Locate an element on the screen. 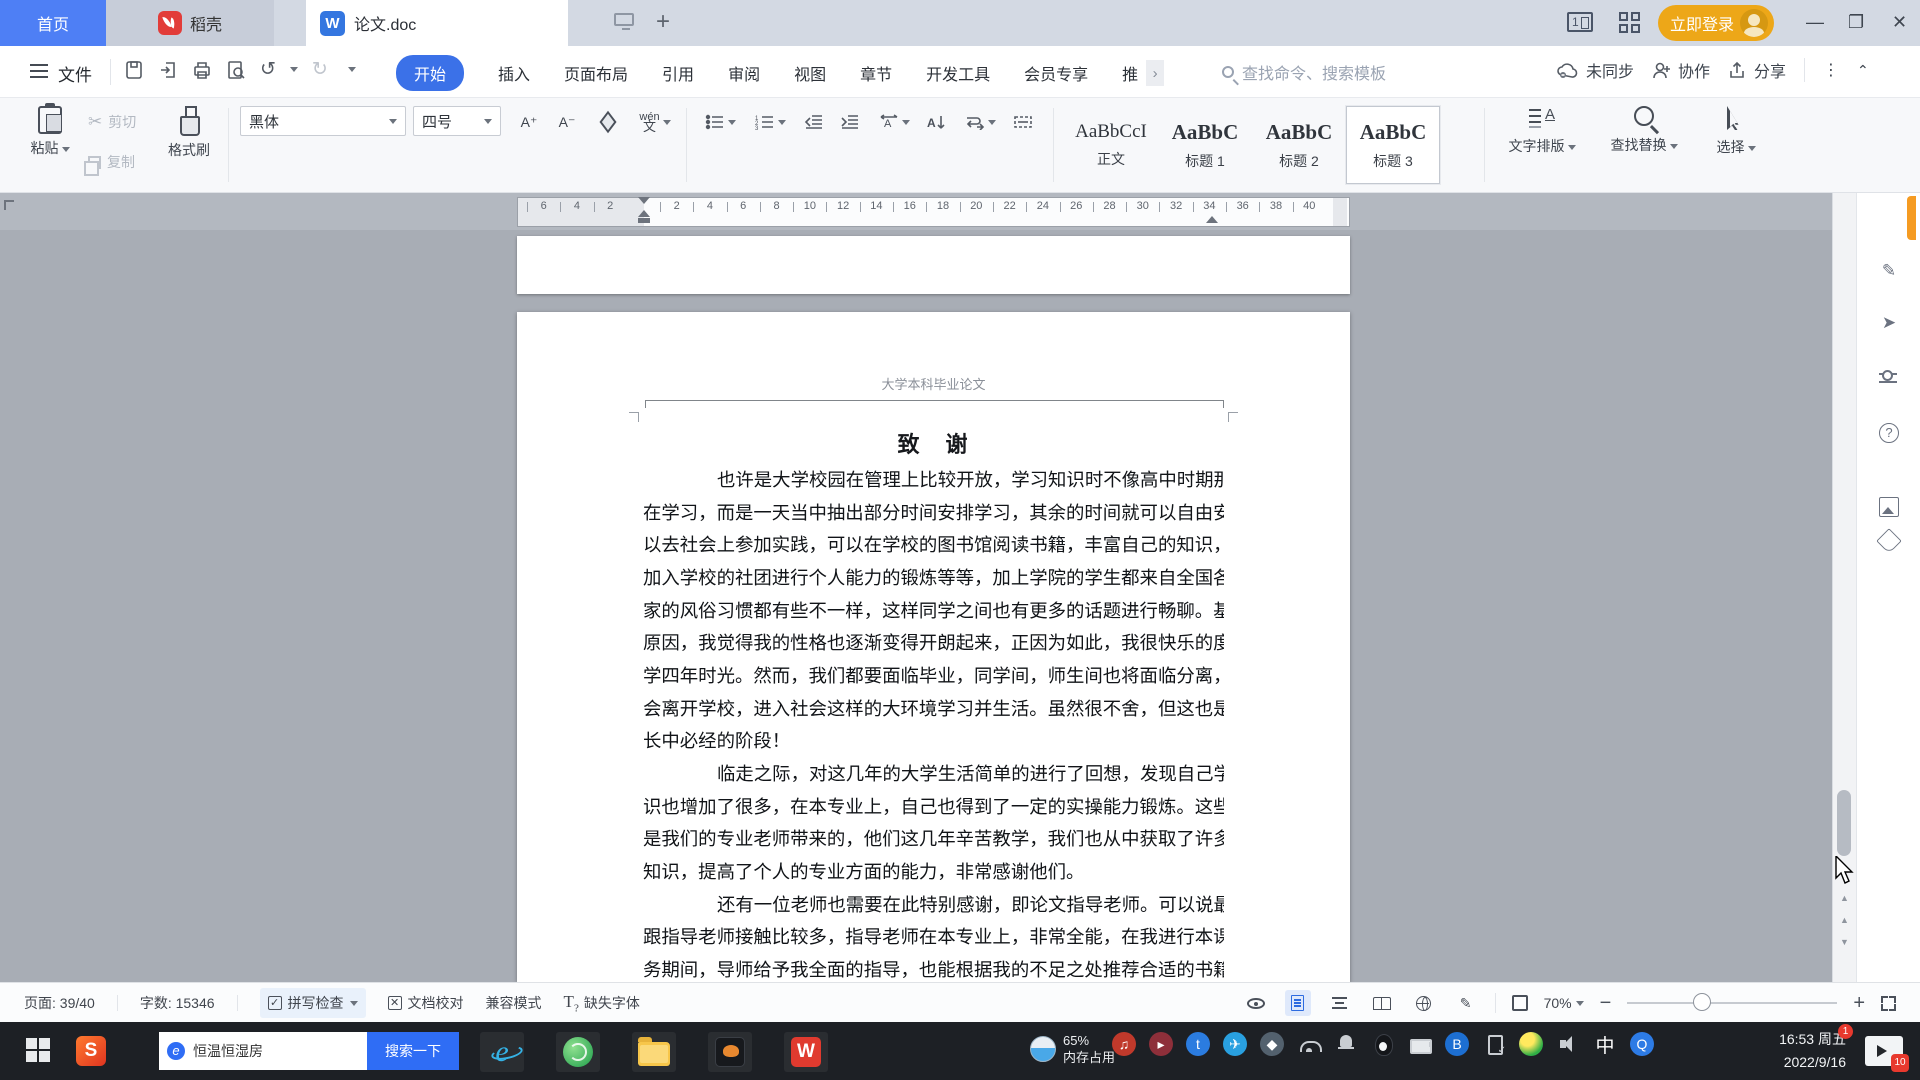  promo-tab-orange is located at coordinates (1911, 218).